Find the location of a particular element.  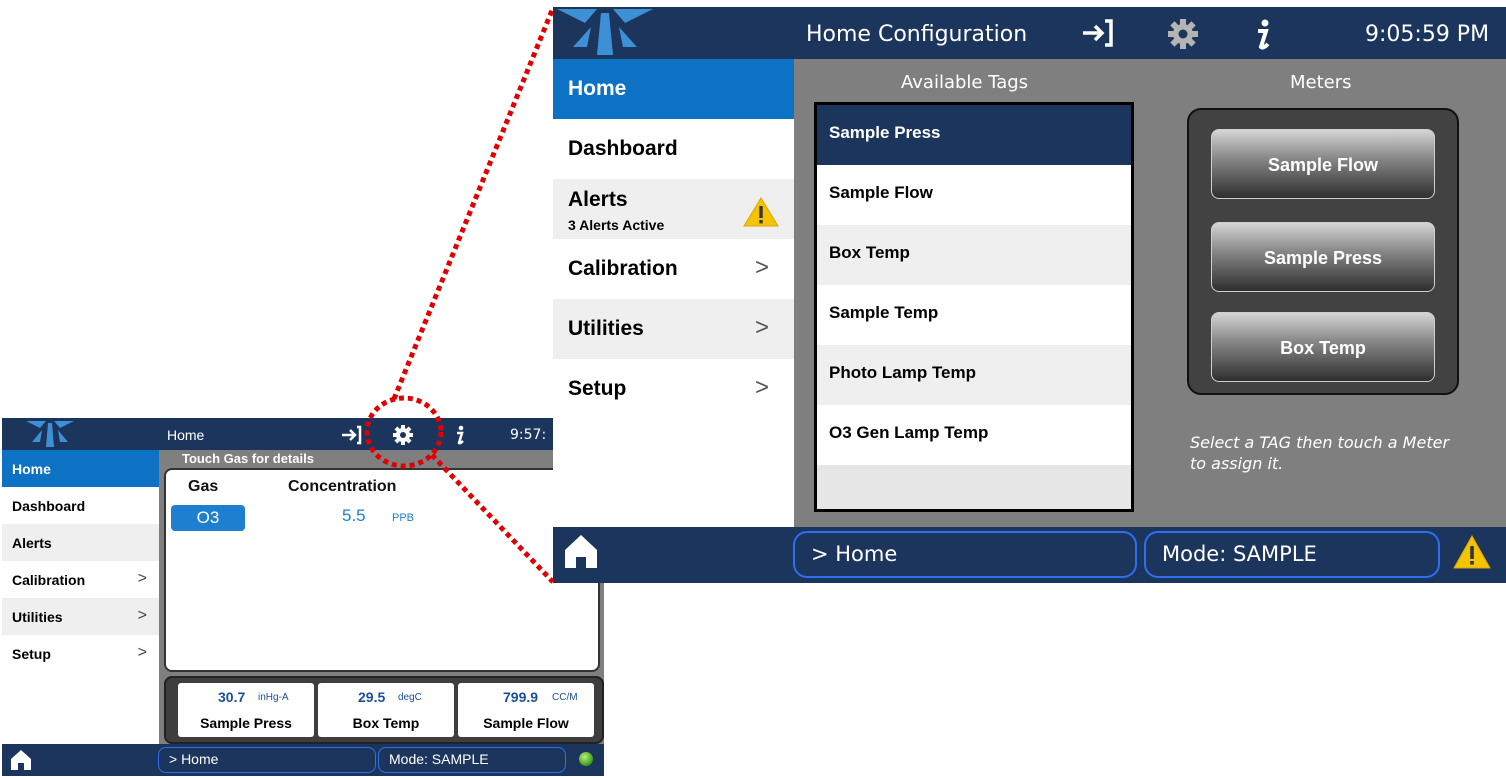

clock: 9:05:59 PM is located at coordinates (1427, 34).